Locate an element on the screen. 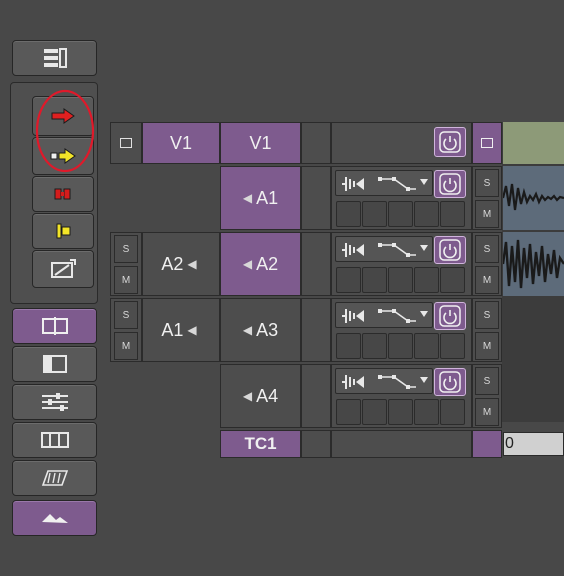  mixer-button is located at coordinates (54, 402).